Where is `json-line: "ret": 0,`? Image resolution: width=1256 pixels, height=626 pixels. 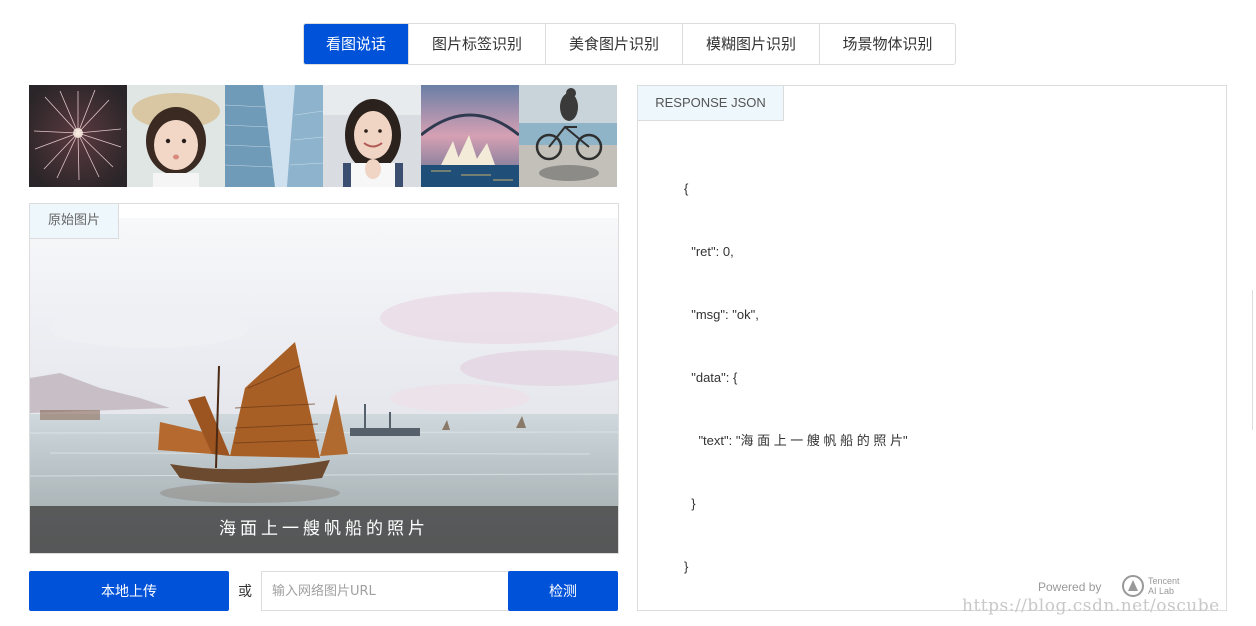 json-line: "ret": 0, is located at coordinates (709, 251).